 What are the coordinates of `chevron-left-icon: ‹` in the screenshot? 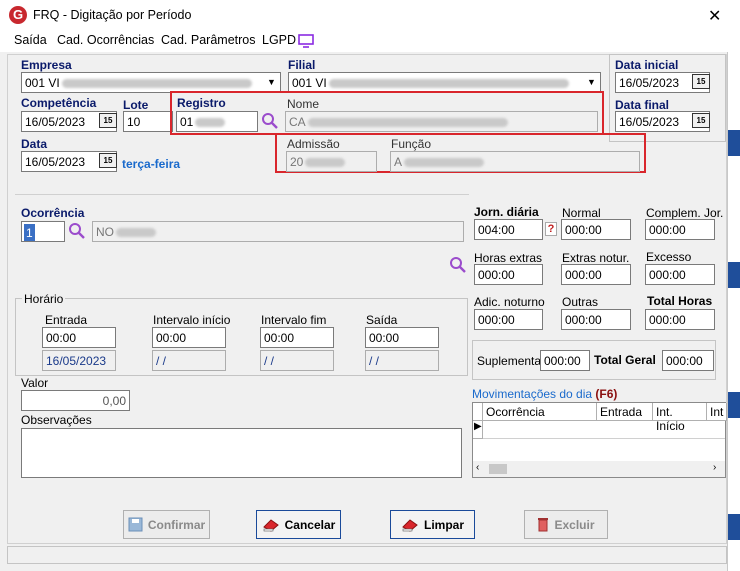 It's located at (477, 467).